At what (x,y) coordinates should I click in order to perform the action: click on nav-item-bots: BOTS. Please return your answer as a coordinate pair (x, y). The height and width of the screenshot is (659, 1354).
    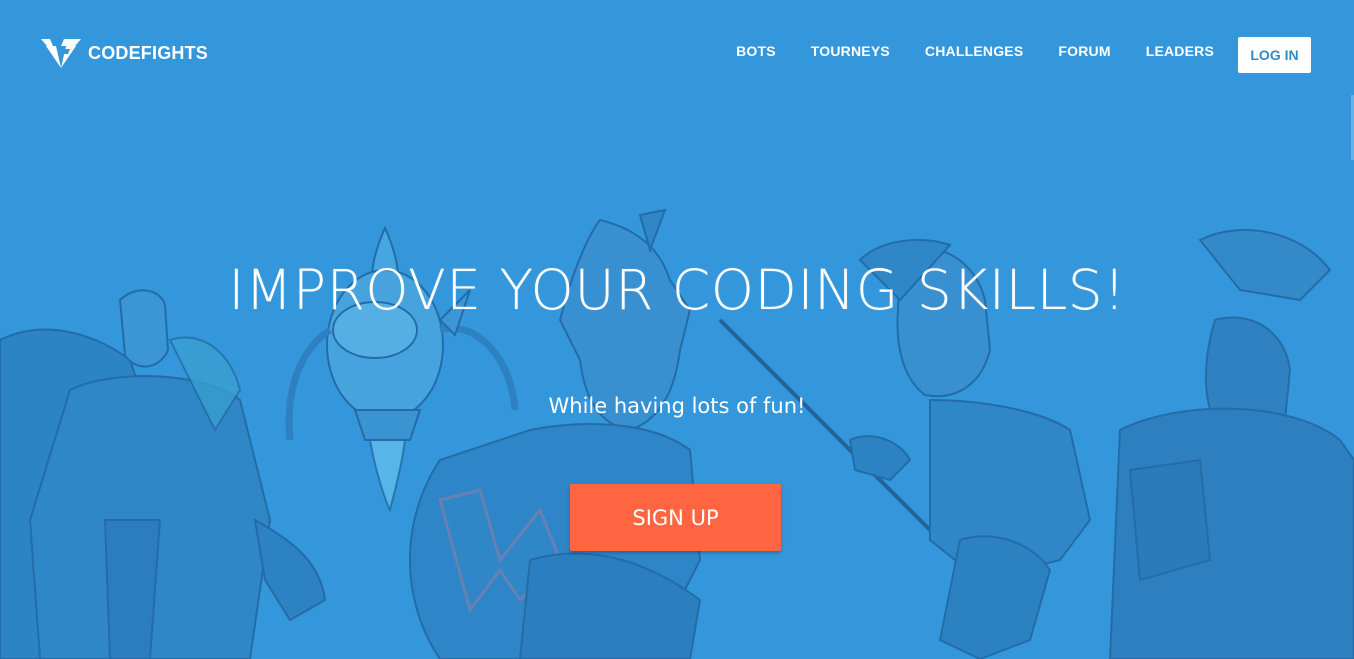
    Looking at the image, I should click on (756, 51).